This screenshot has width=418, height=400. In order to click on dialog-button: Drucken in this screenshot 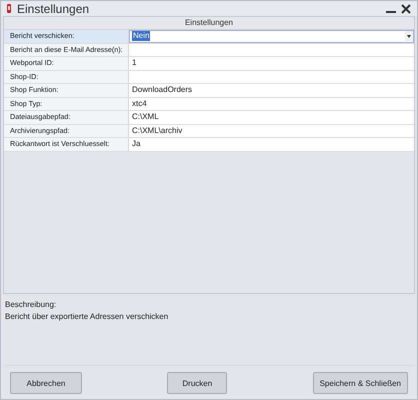, I will do `click(197, 383)`.